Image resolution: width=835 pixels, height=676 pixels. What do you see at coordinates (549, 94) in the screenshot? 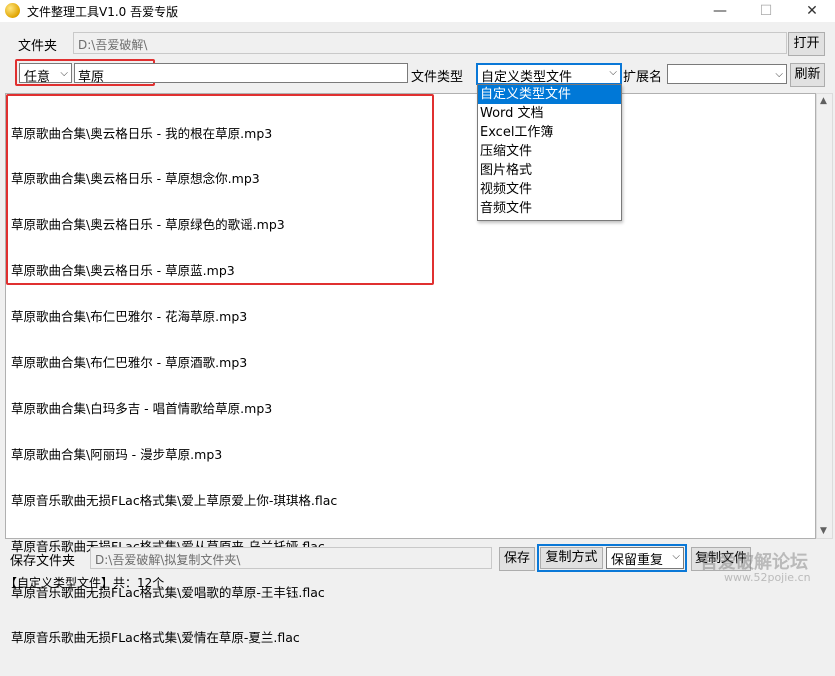
I see `dropdown-option: 自定义类型文件` at bounding box center [549, 94].